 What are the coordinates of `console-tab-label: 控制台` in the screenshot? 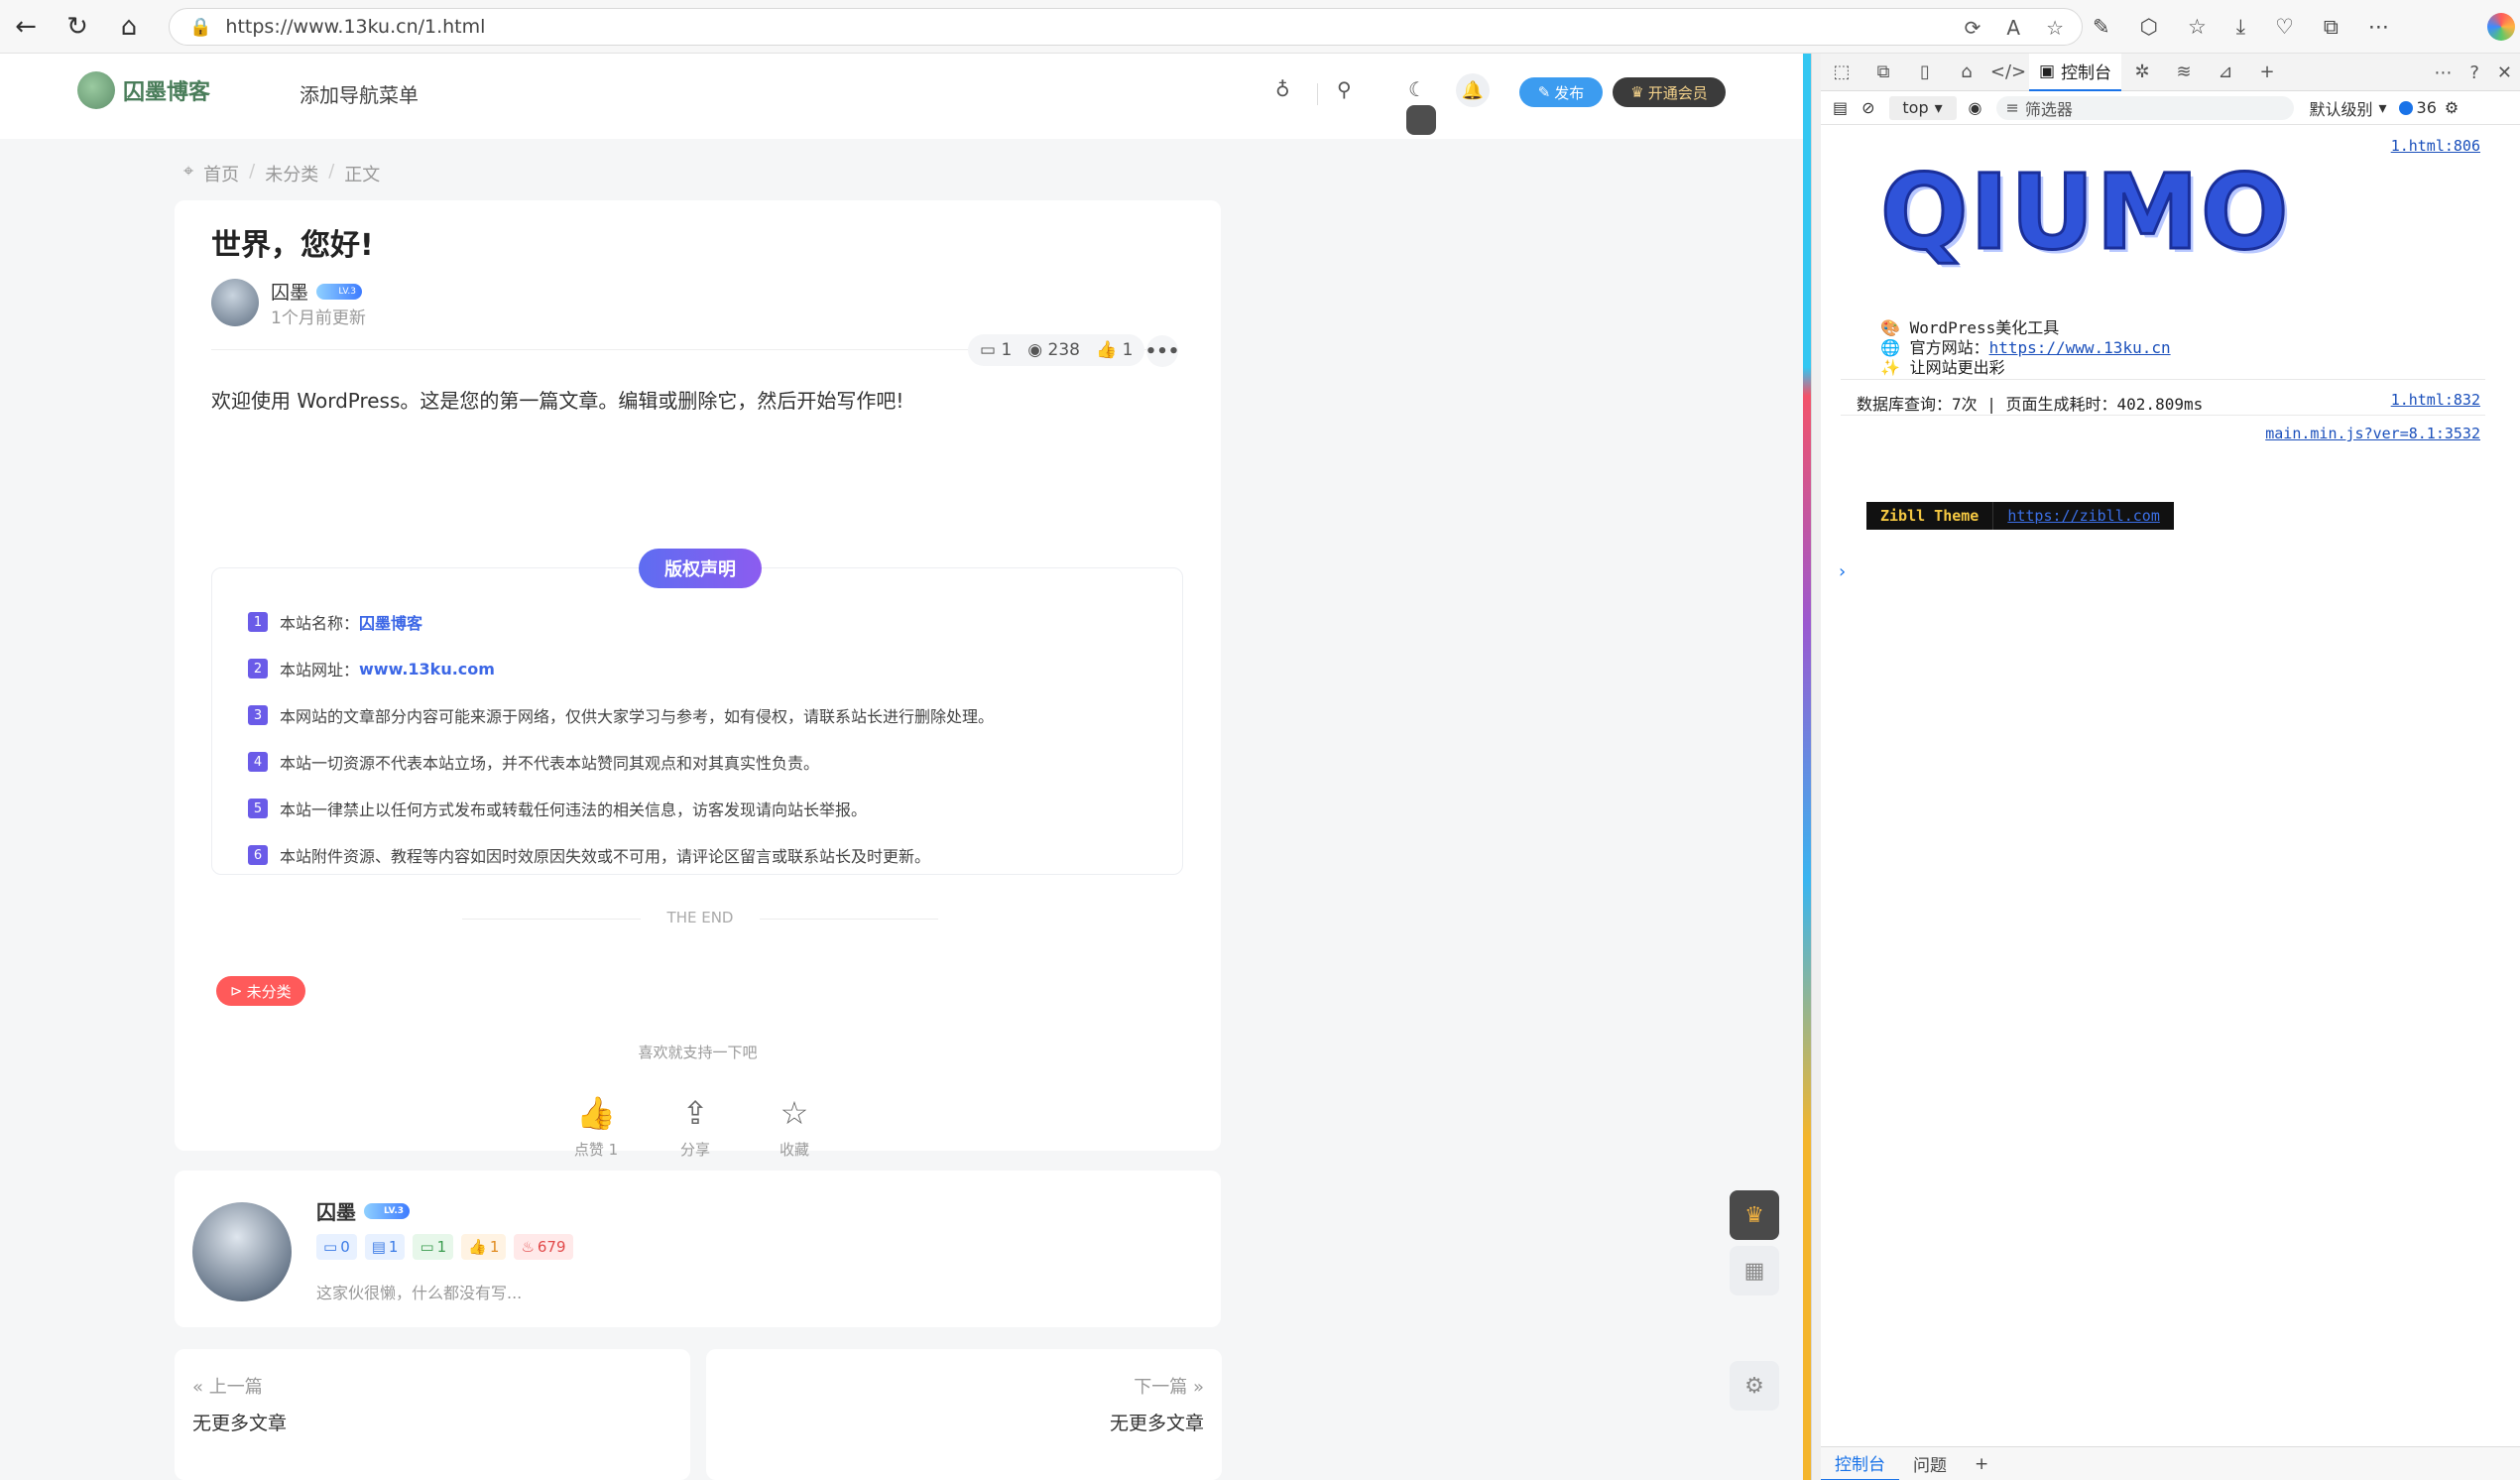 It's located at (2086, 71).